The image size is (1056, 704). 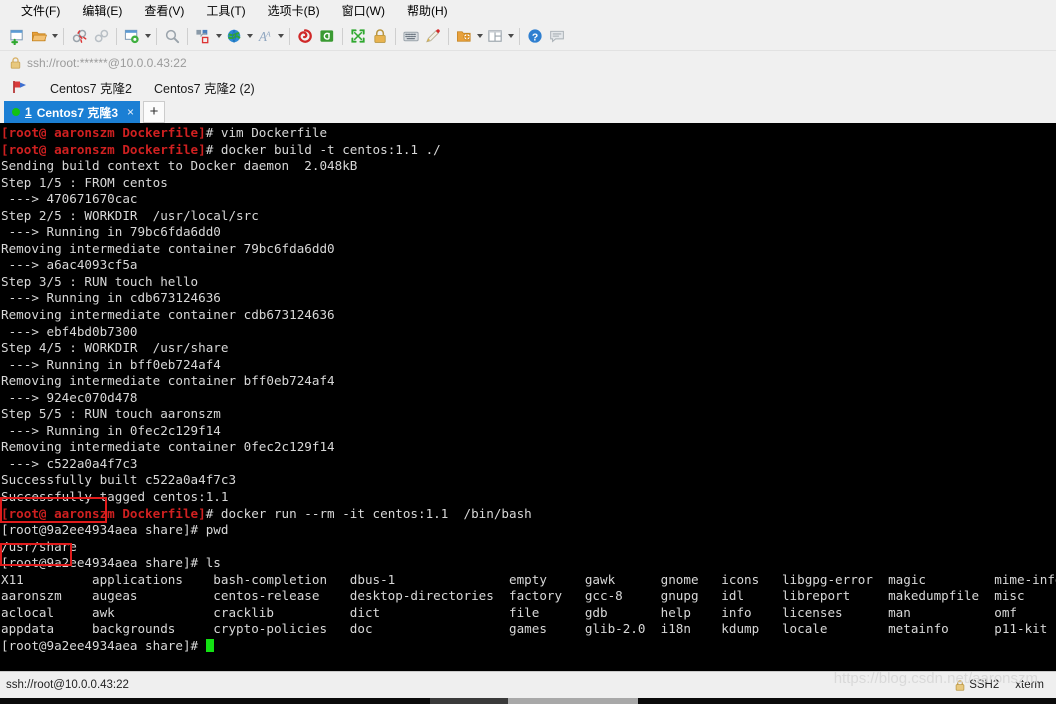 What do you see at coordinates (103, 645) in the screenshot?
I see `terminal-text: [root@9a2ee4934aea share]#` at bounding box center [103, 645].